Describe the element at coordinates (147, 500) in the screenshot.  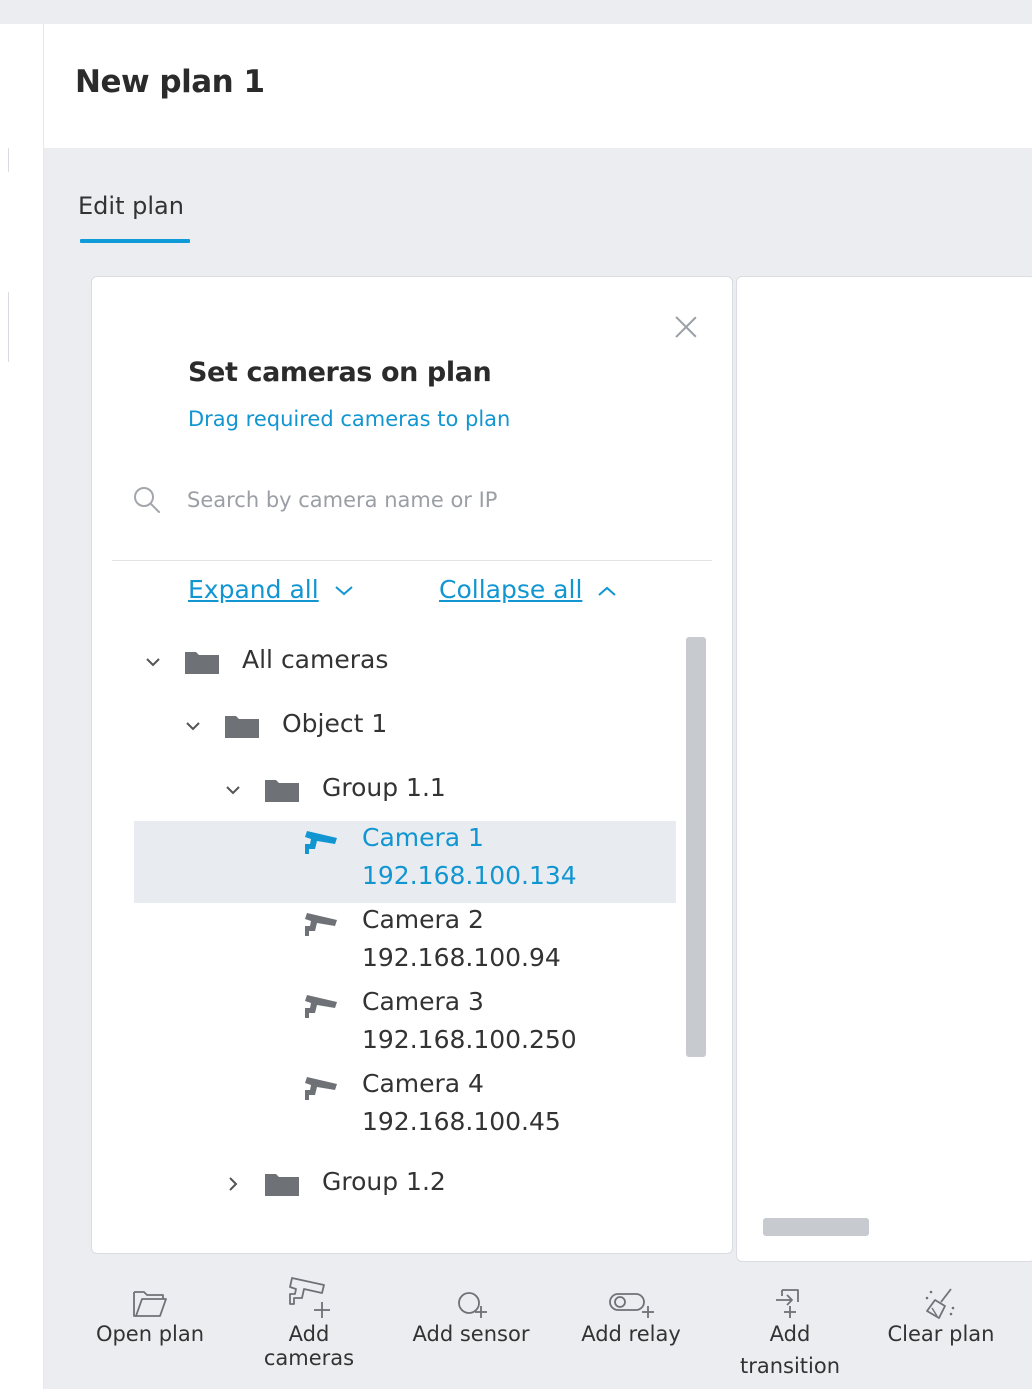
I see `search-icon` at that location.